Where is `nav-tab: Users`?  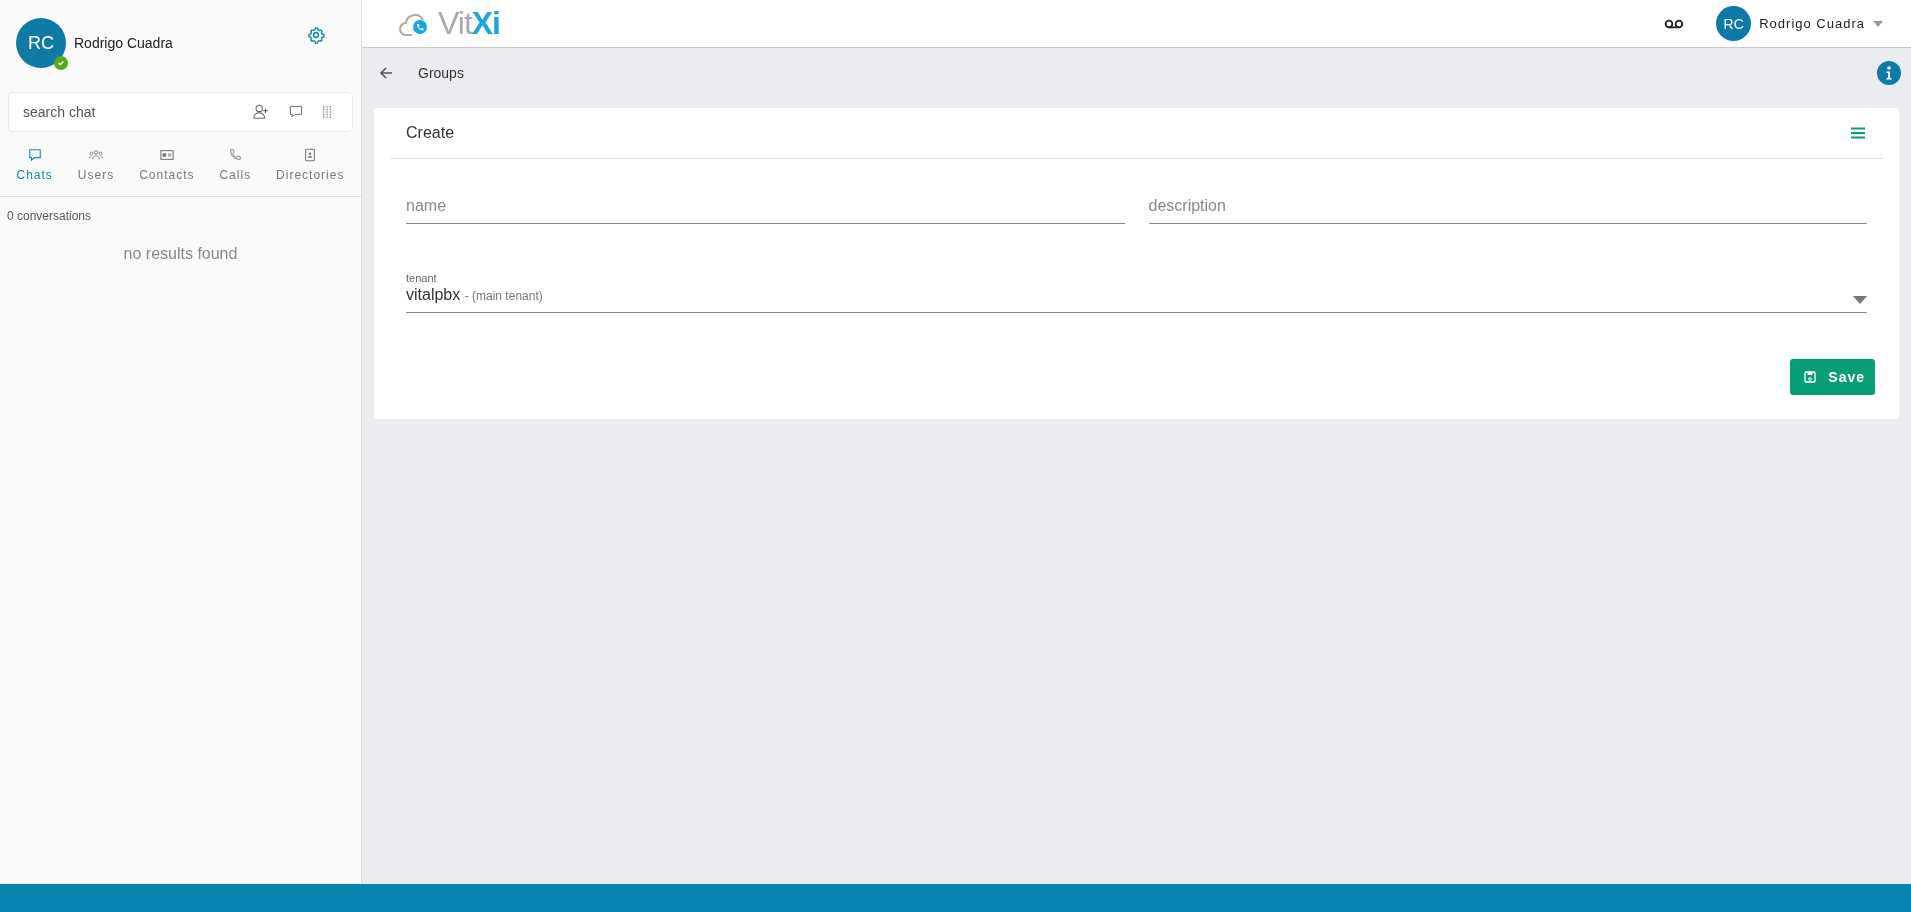
nav-tab: Users is located at coordinates (96, 165).